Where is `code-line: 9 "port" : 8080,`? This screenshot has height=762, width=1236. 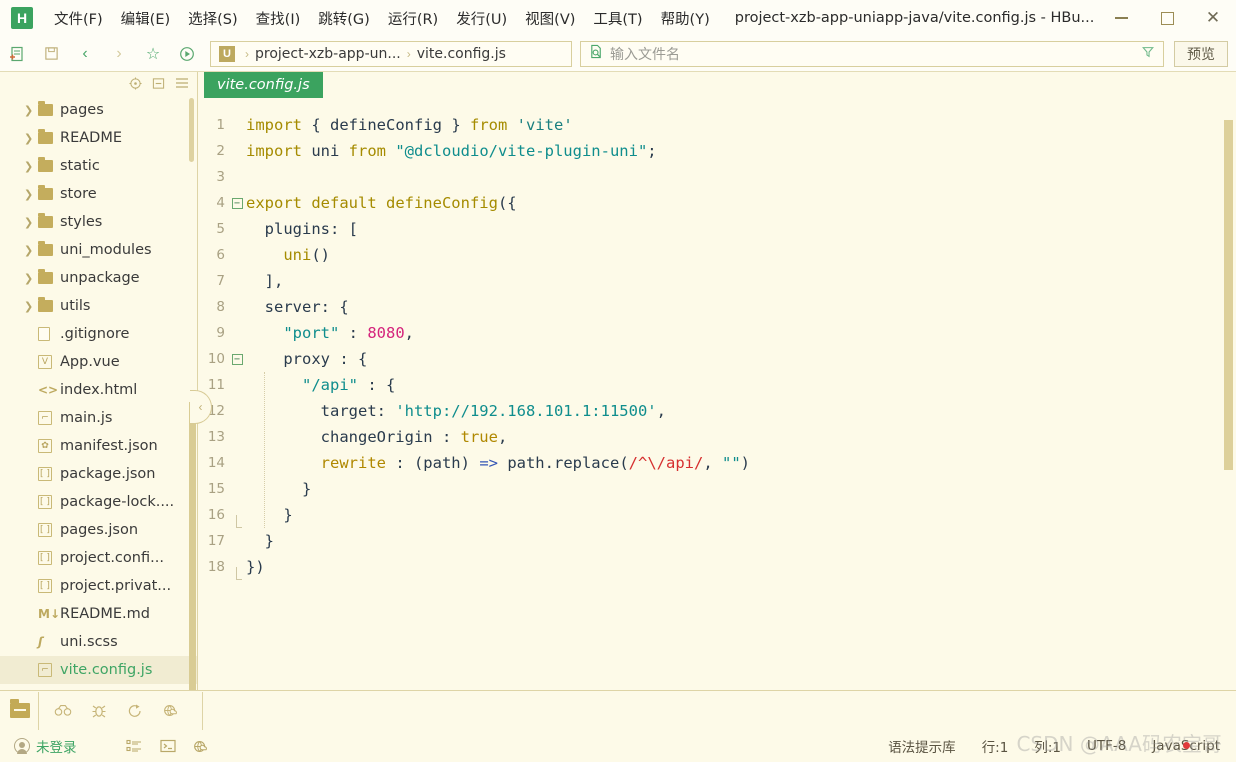 code-line: 9 "port" : 8080, is located at coordinates (717, 333).